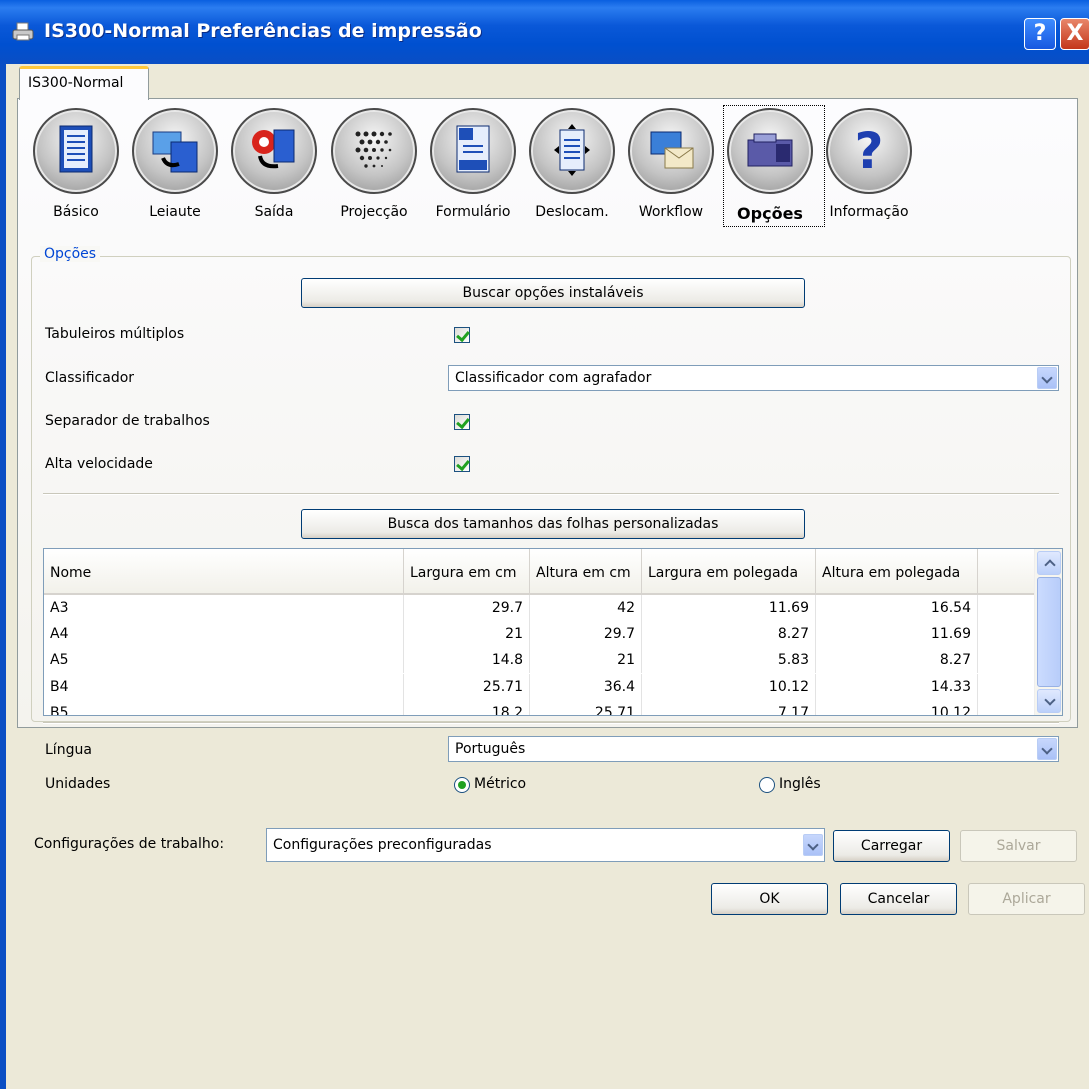  I want to click on nav-saida: Saída, so click(278, 166).